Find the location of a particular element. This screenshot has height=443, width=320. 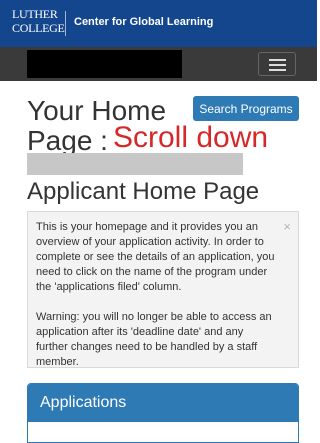

navigation-bar is located at coordinates (158, 64).